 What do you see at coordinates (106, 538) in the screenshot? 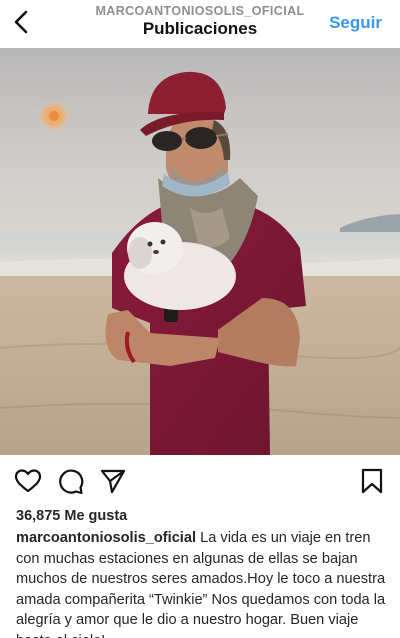
I see `caption-username: marcoantoniosolis_oficial` at bounding box center [106, 538].